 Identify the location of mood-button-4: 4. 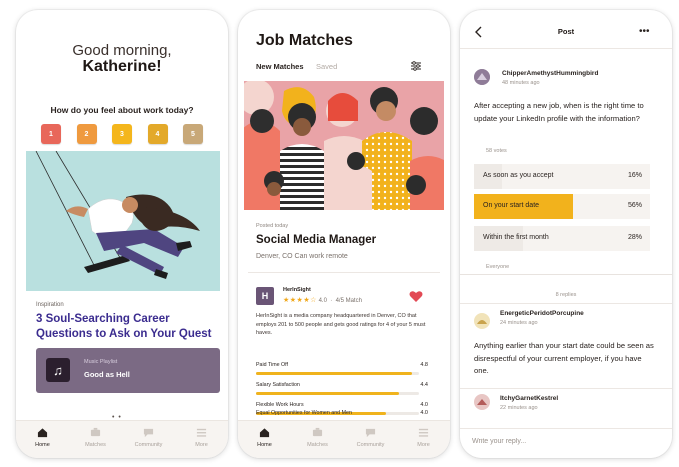
(157, 134).